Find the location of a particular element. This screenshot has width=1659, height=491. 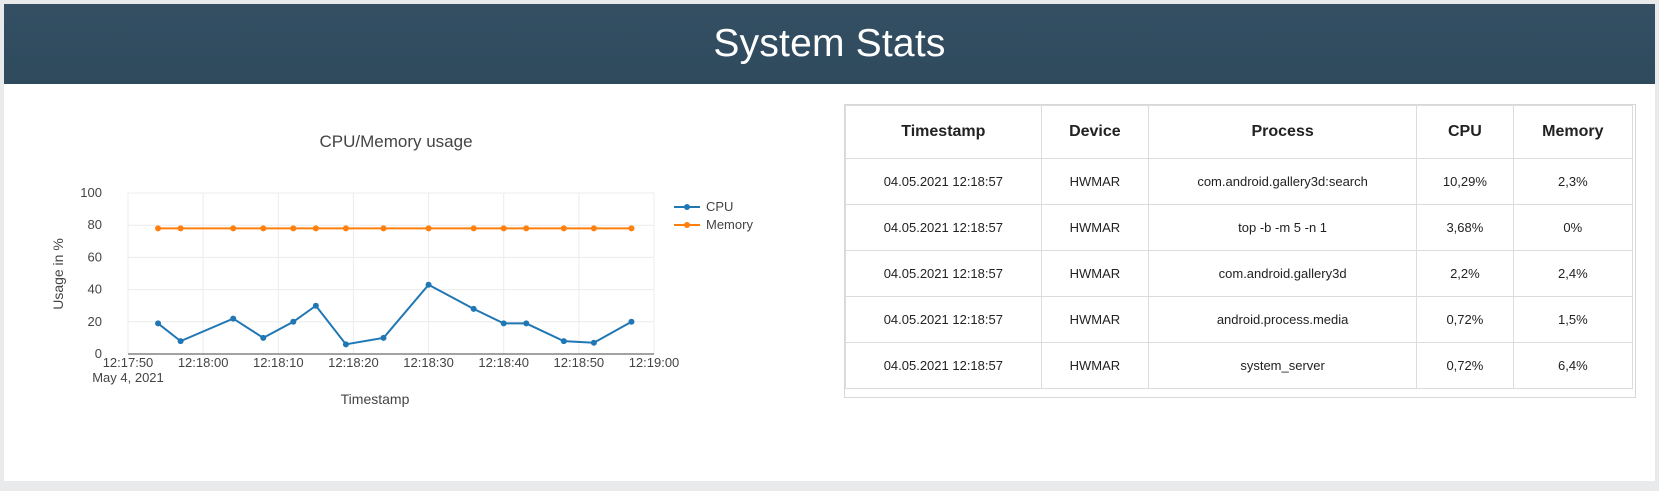

column-header-cpu: CPU is located at coordinates (1465, 132).